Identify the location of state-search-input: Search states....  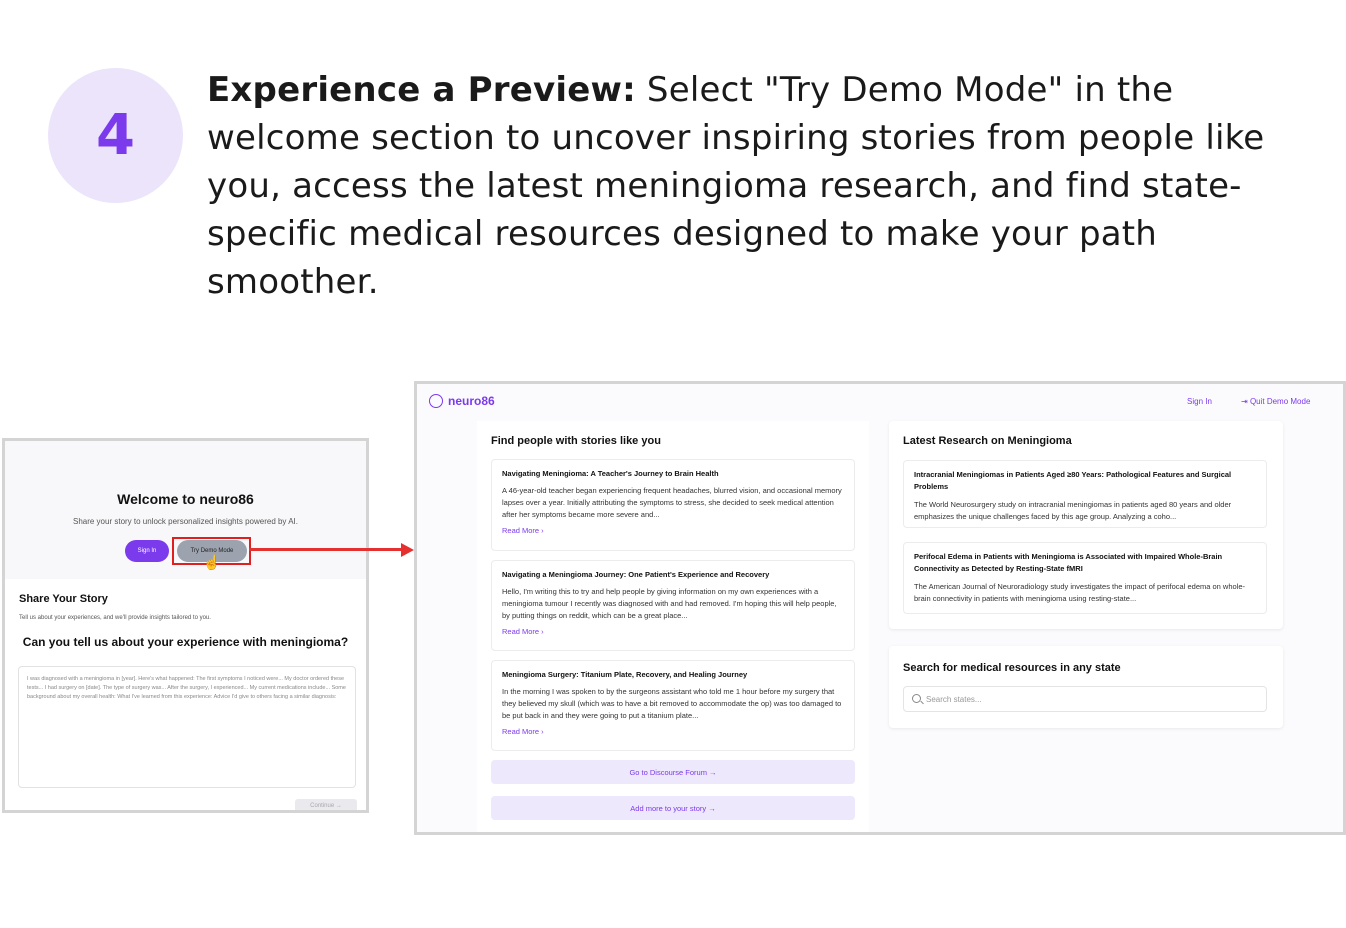
(1085, 699).